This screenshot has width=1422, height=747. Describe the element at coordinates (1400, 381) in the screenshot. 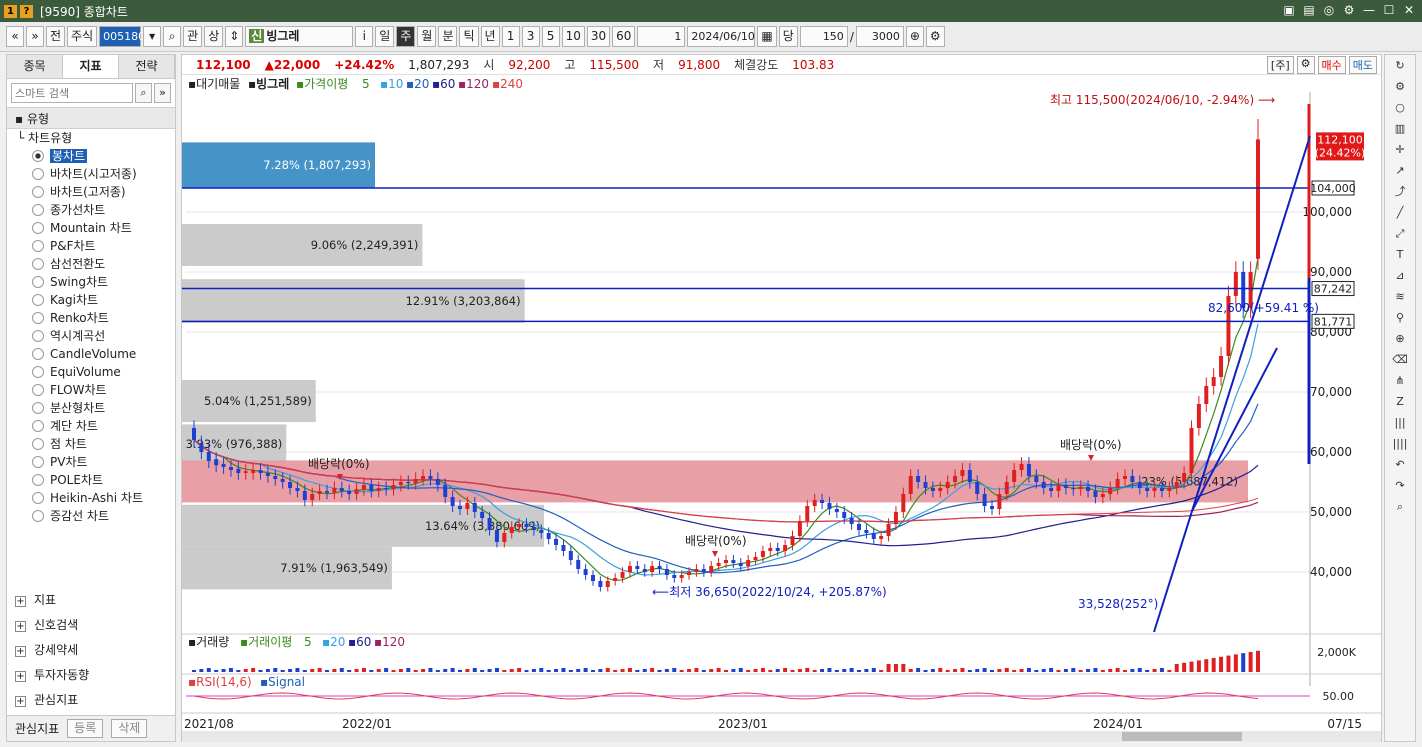

I see `andrew-tool-icon: ⋔` at that location.